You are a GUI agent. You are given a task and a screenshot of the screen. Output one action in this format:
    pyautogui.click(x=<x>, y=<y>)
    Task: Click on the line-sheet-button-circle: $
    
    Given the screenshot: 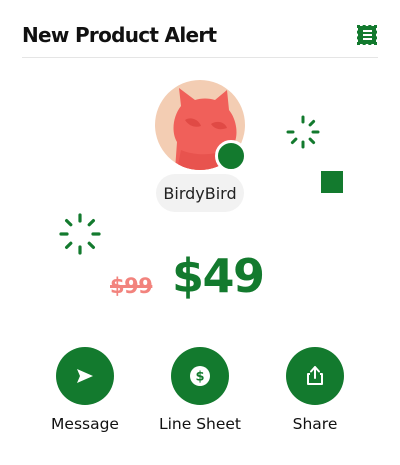 What is the action you would take?
    pyautogui.click(x=200, y=376)
    